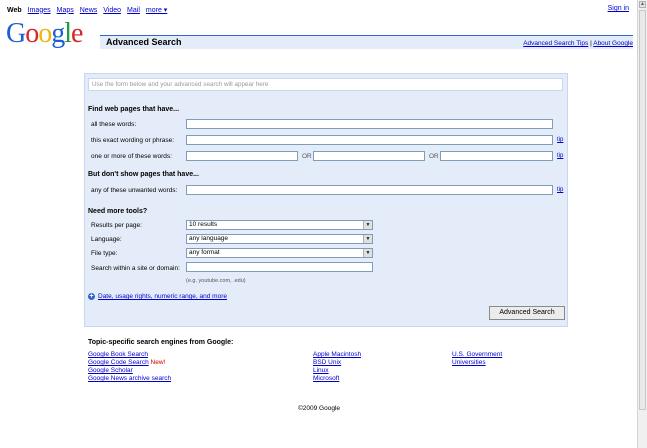 The height and width of the screenshot is (448, 647). I want to click on file-type-label: File type:, so click(104, 253).